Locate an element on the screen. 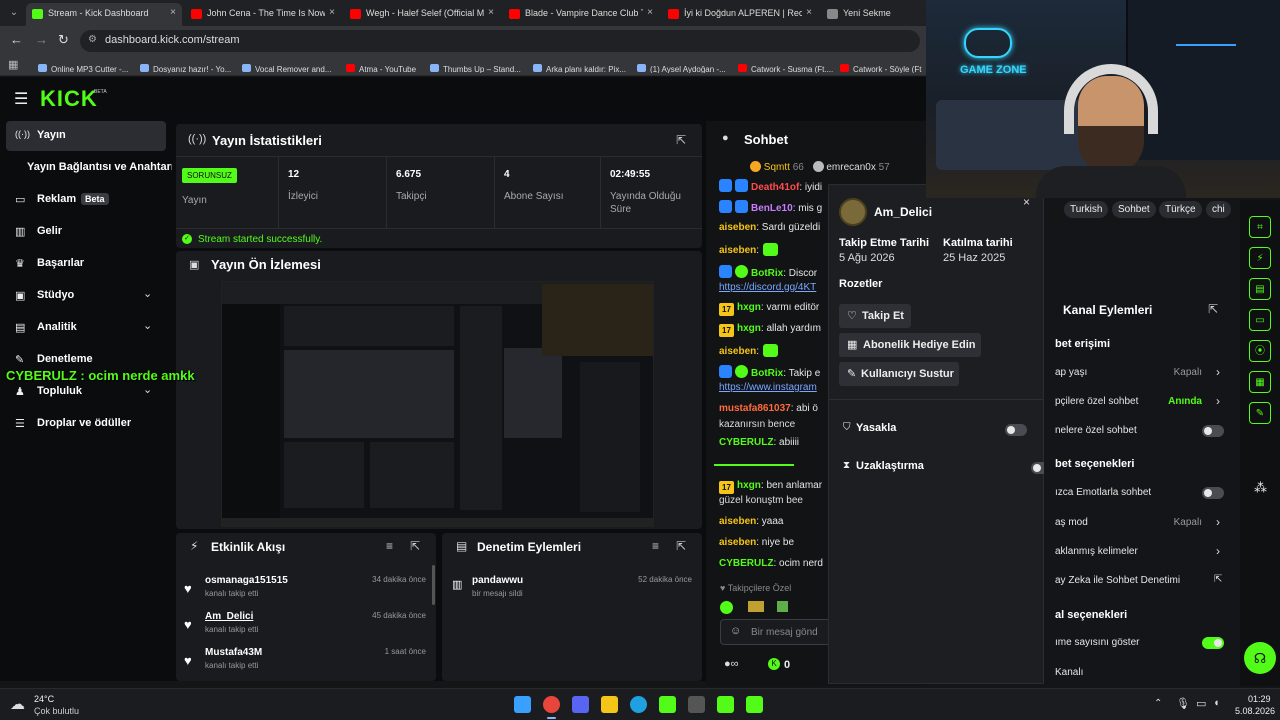 The image size is (1280, 720). browser-tab: Wegh - Halef Selef (Official Mu × is located at coordinates (422, 14).